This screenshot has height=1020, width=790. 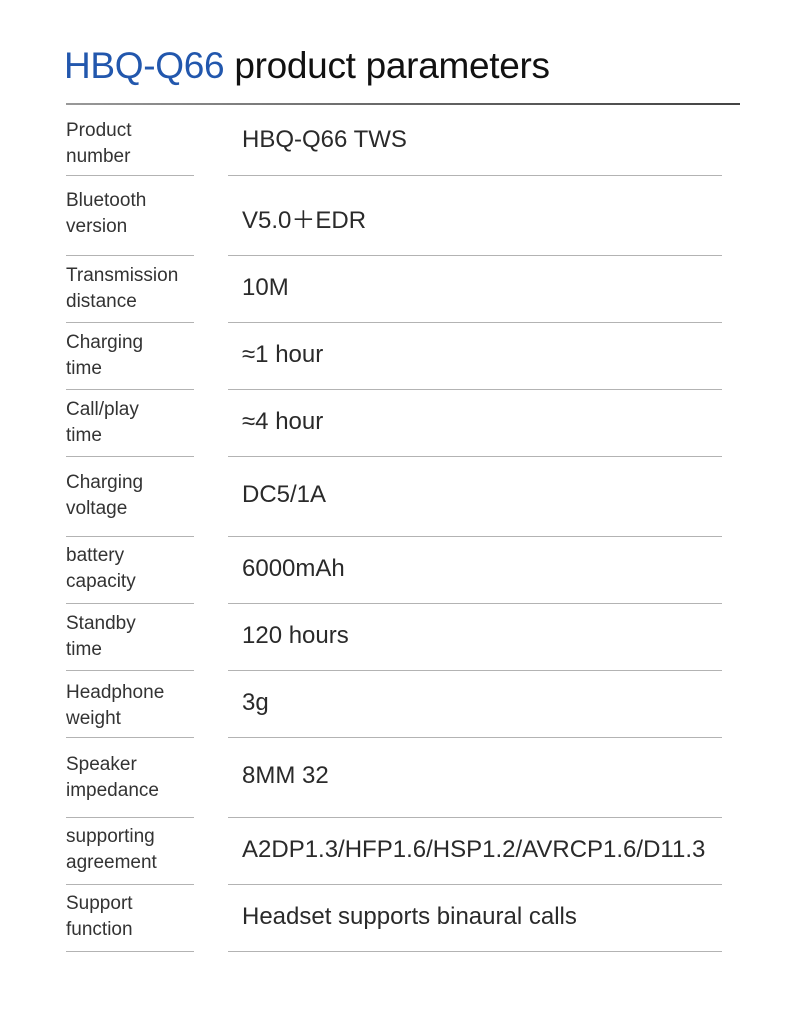 What do you see at coordinates (101, 623) in the screenshot?
I see `parameter-label-line: Standby` at bounding box center [101, 623].